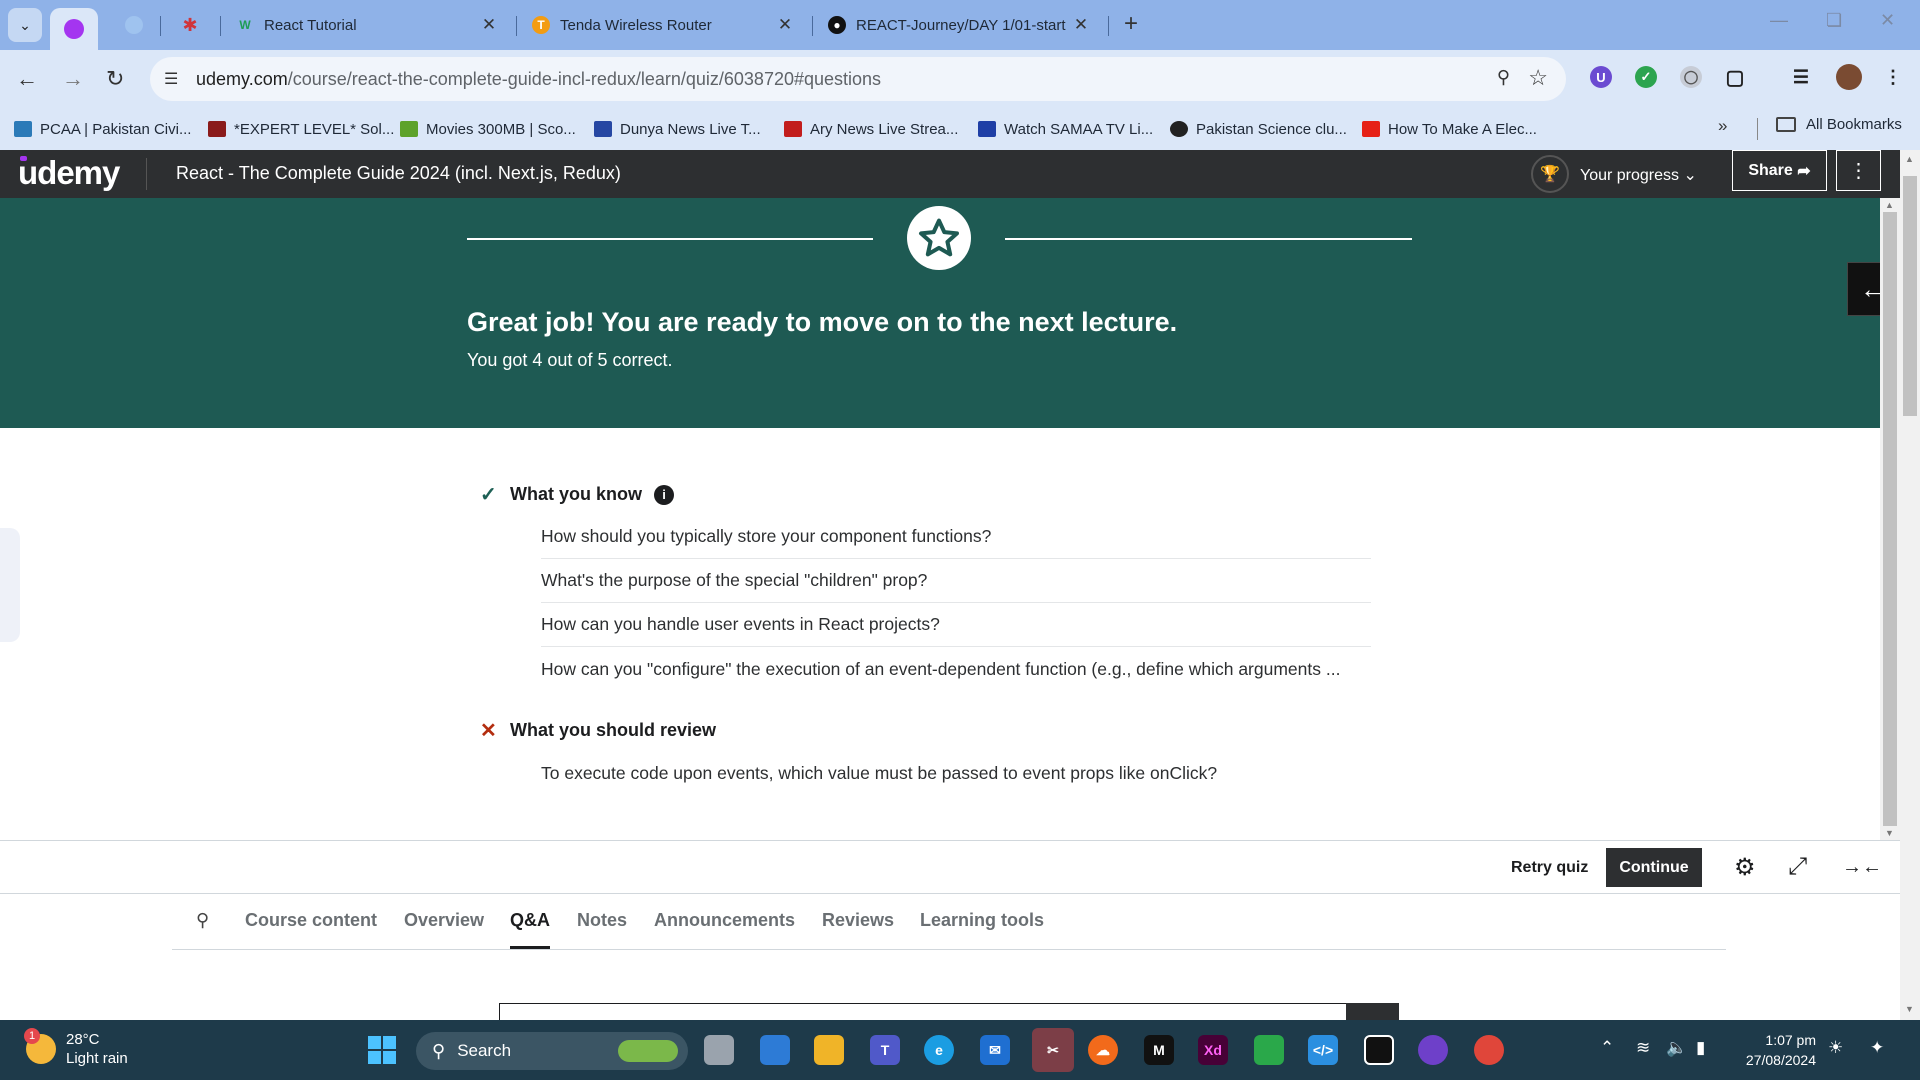 Image resolution: width=1920 pixels, height=1080 pixels. I want to click on tab-notes: Notes, so click(602, 920).